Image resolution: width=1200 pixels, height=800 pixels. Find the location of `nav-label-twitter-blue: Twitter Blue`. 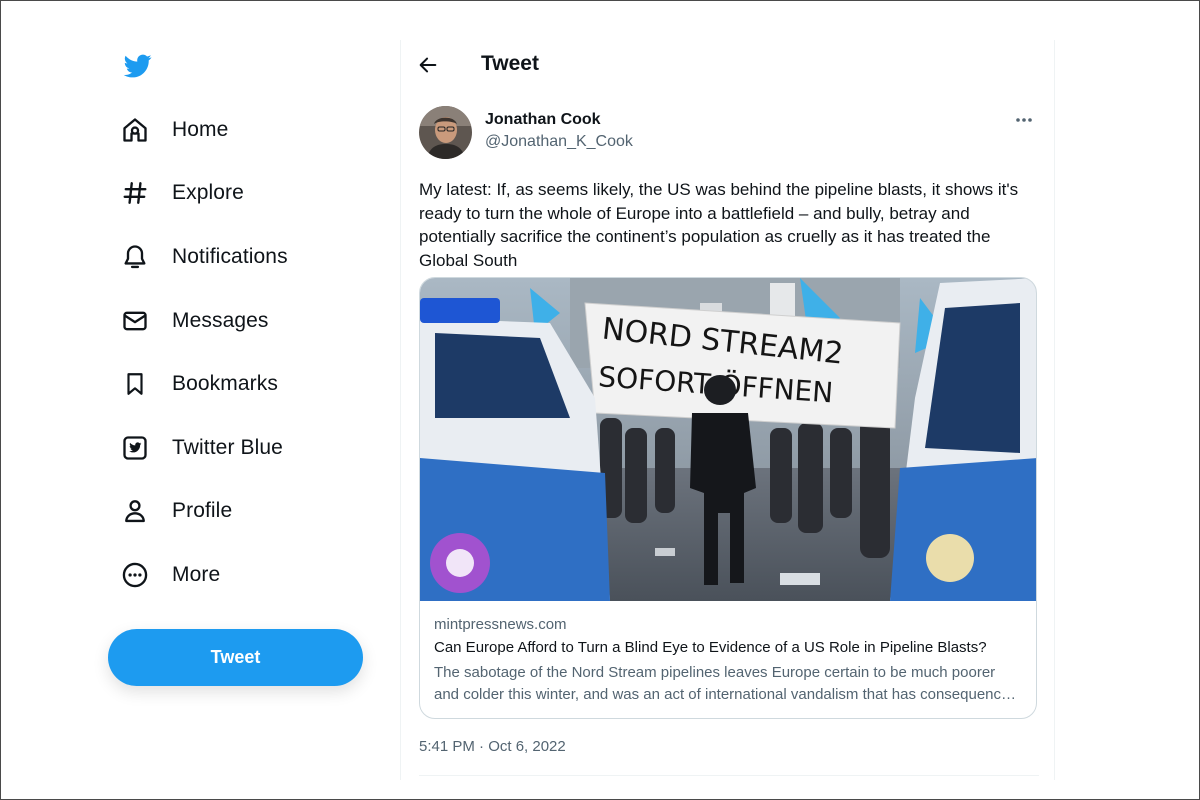

nav-label-twitter-blue: Twitter Blue is located at coordinates (227, 447).